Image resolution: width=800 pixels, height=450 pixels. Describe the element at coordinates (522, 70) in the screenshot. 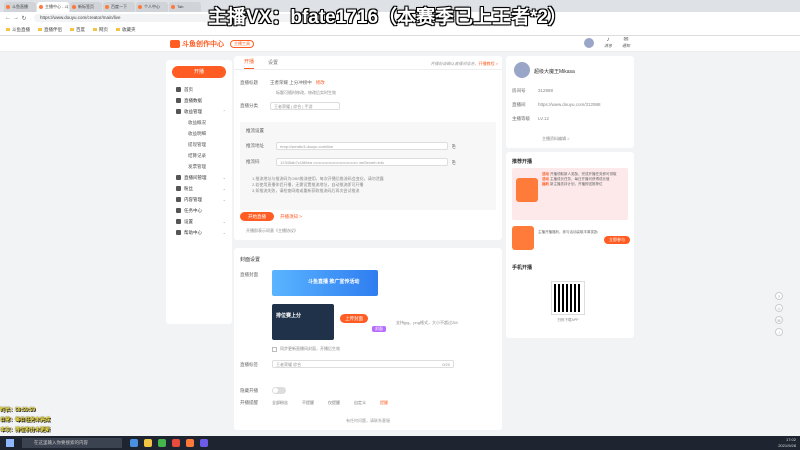

I see `profile-avatar` at that location.